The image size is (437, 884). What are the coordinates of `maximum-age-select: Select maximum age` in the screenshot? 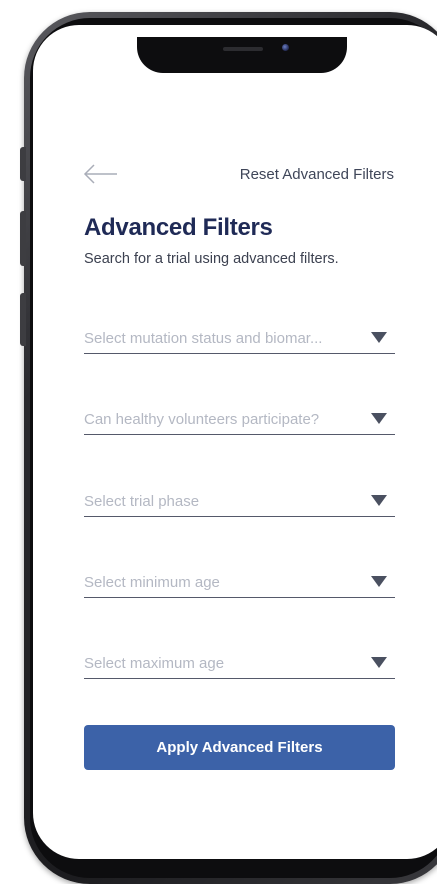 It's located at (239, 663).